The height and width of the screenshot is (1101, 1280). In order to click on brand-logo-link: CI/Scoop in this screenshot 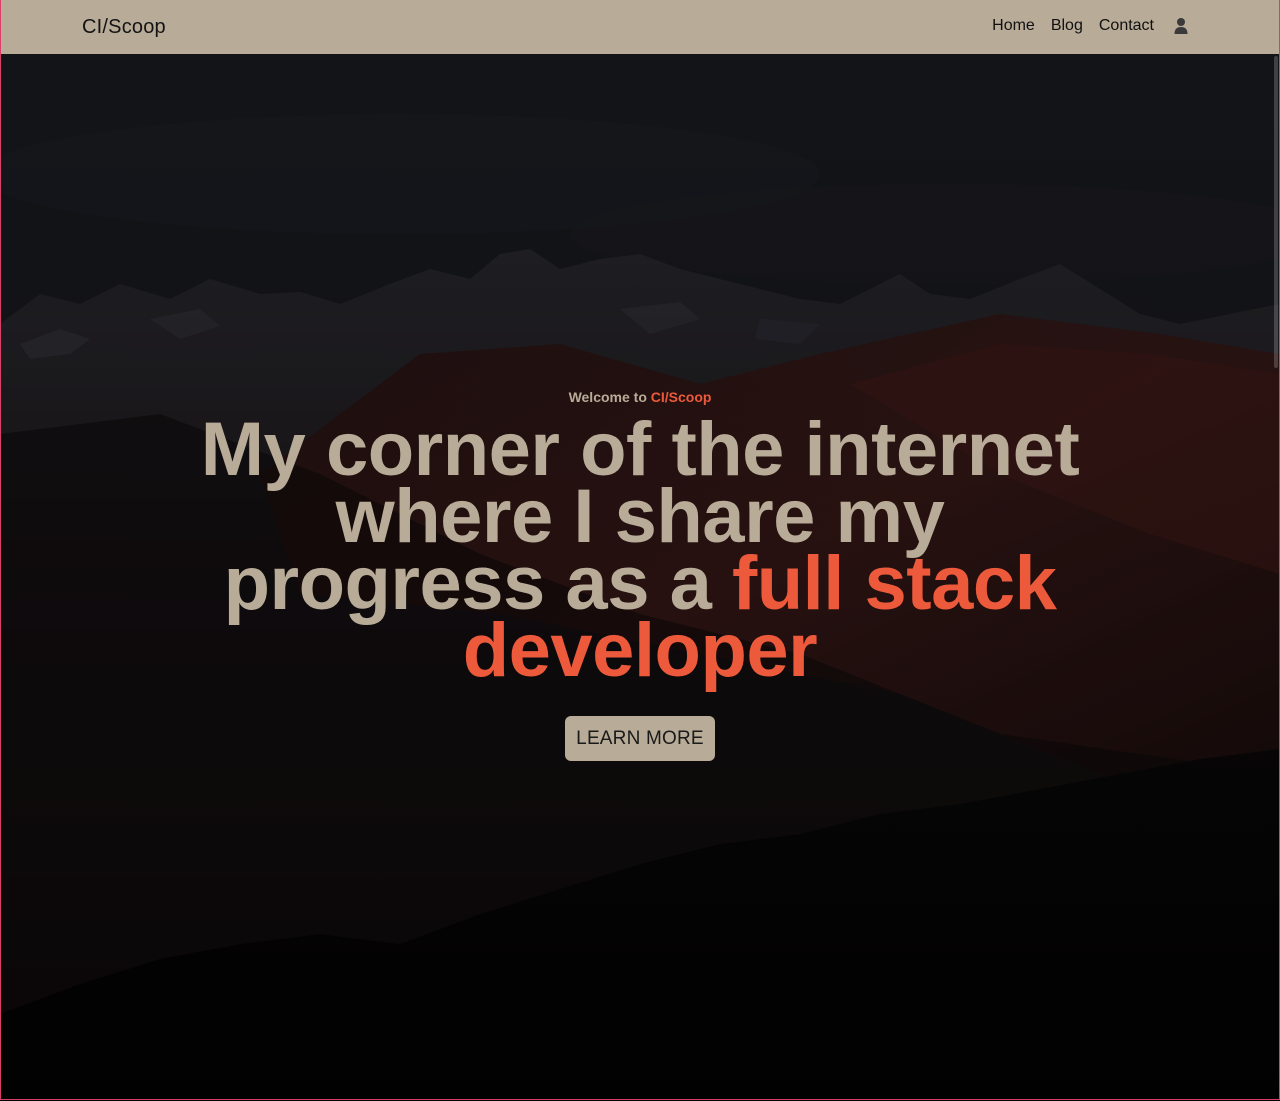, I will do `click(124, 27)`.